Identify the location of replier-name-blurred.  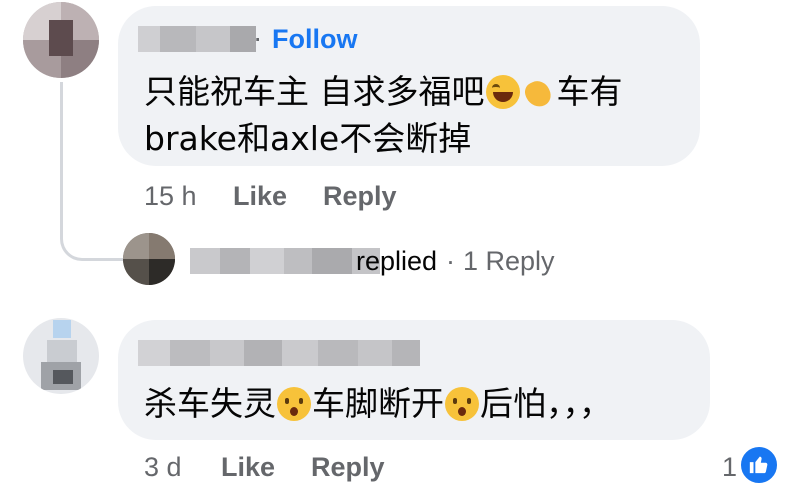
(285, 261).